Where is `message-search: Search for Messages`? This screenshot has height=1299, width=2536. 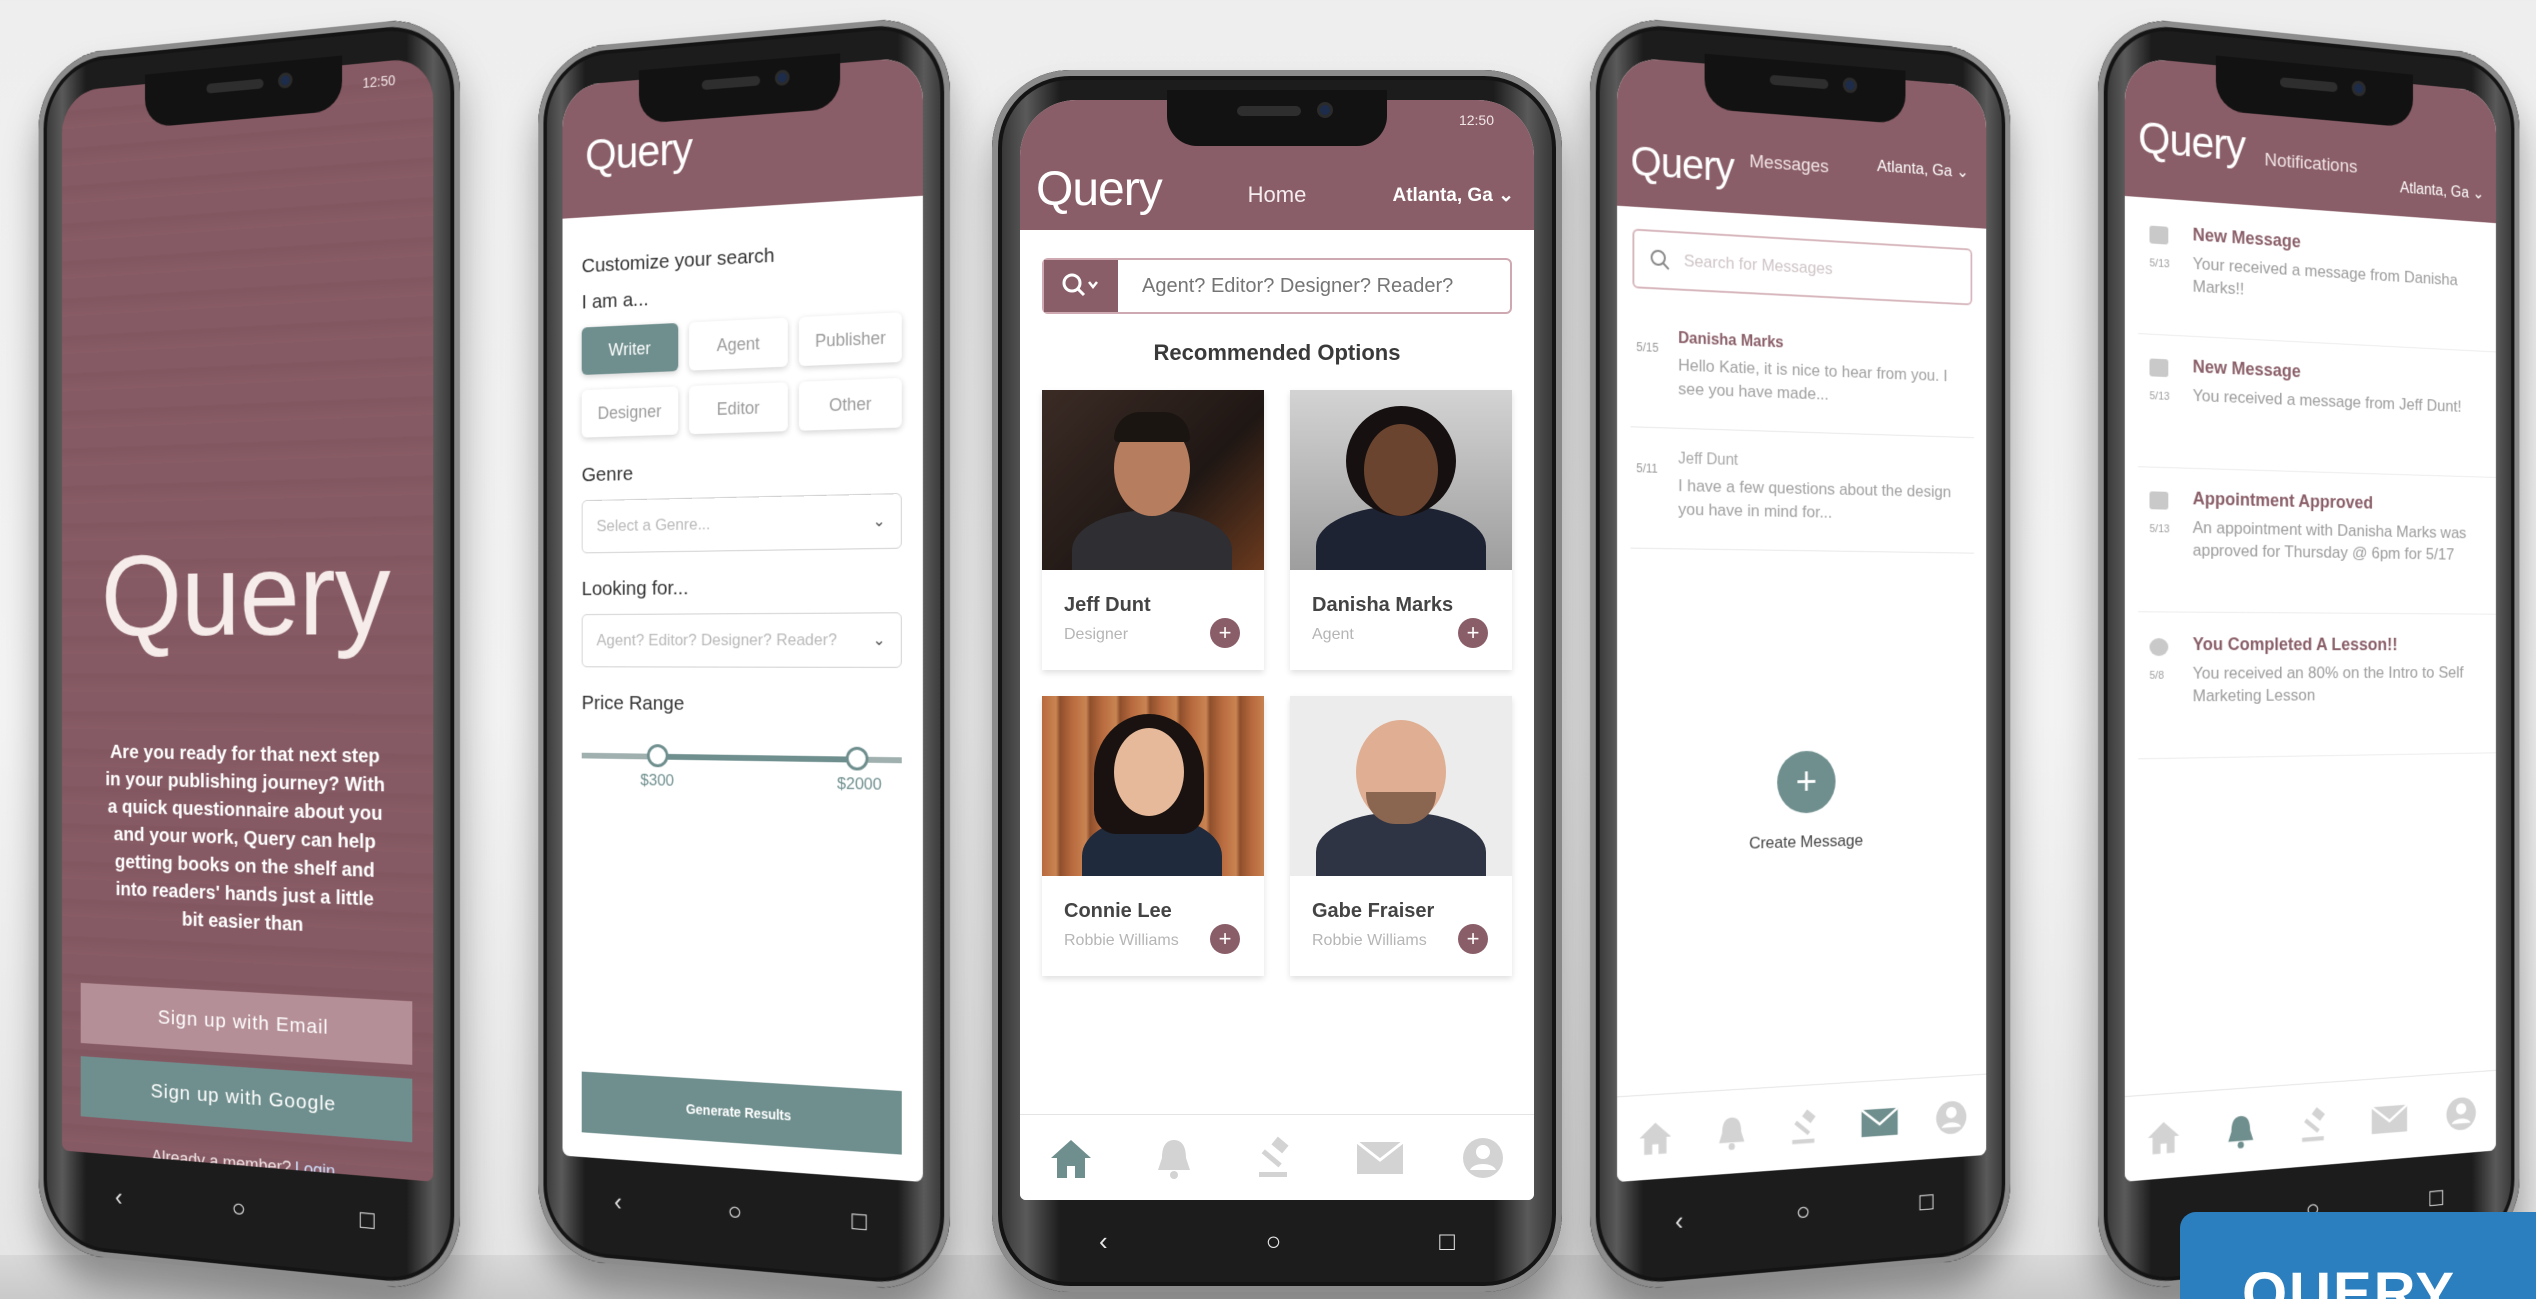 message-search: Search for Messages is located at coordinates (1802, 267).